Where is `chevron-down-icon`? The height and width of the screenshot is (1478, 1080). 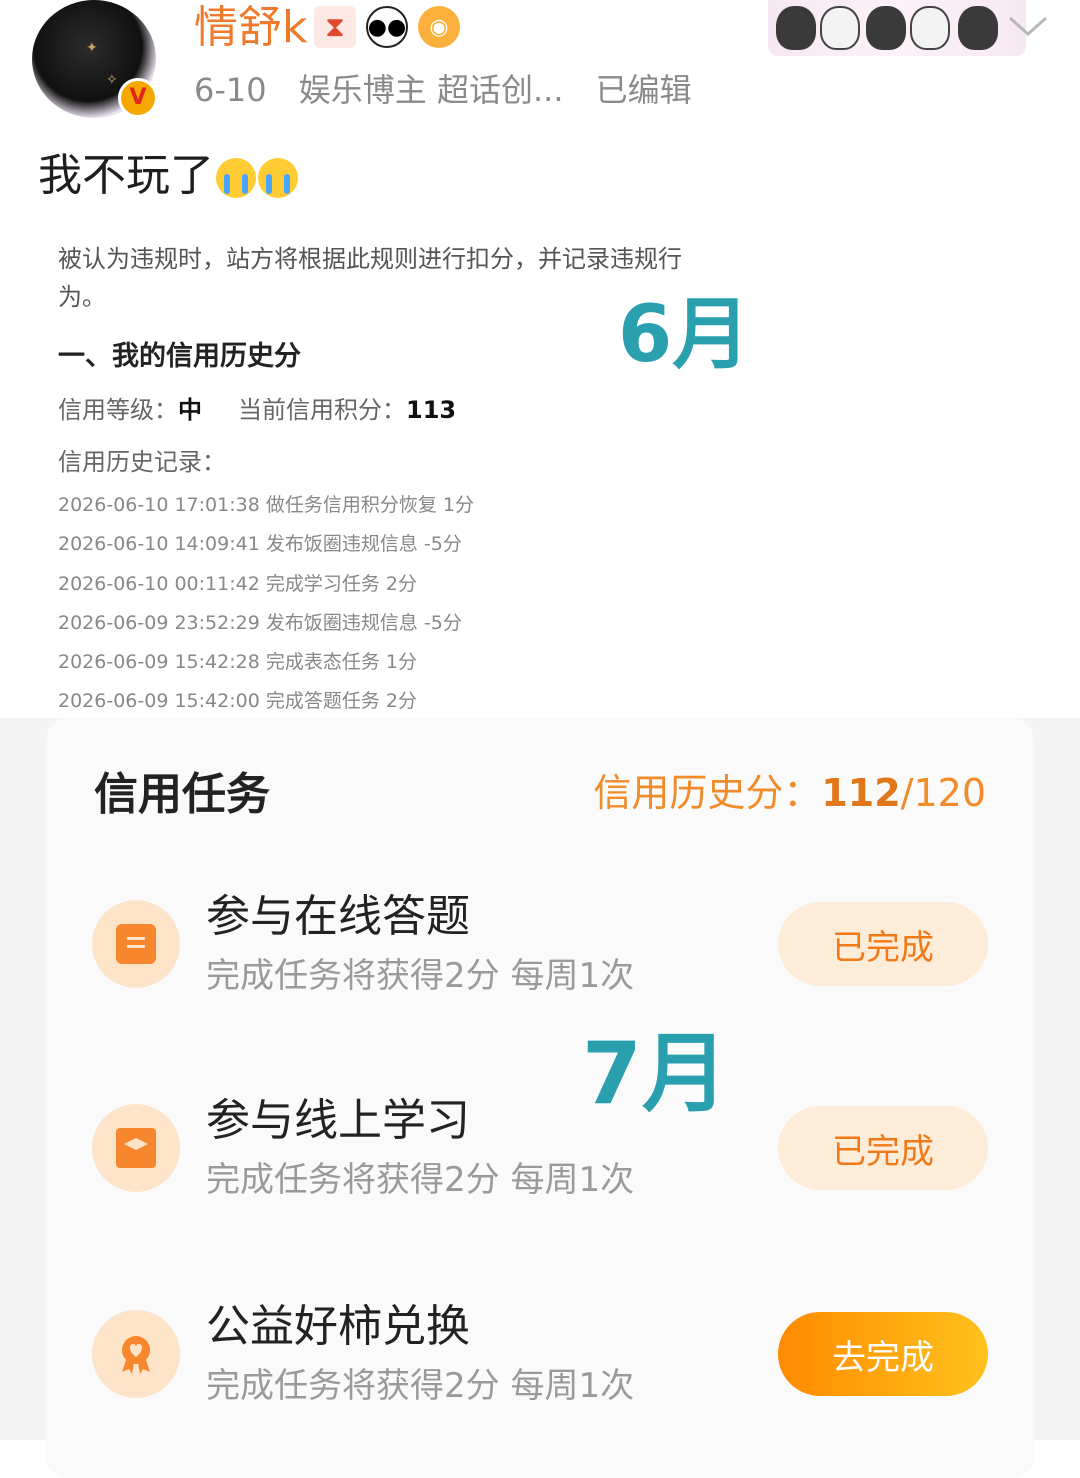
chevron-down-icon is located at coordinates (1028, 26).